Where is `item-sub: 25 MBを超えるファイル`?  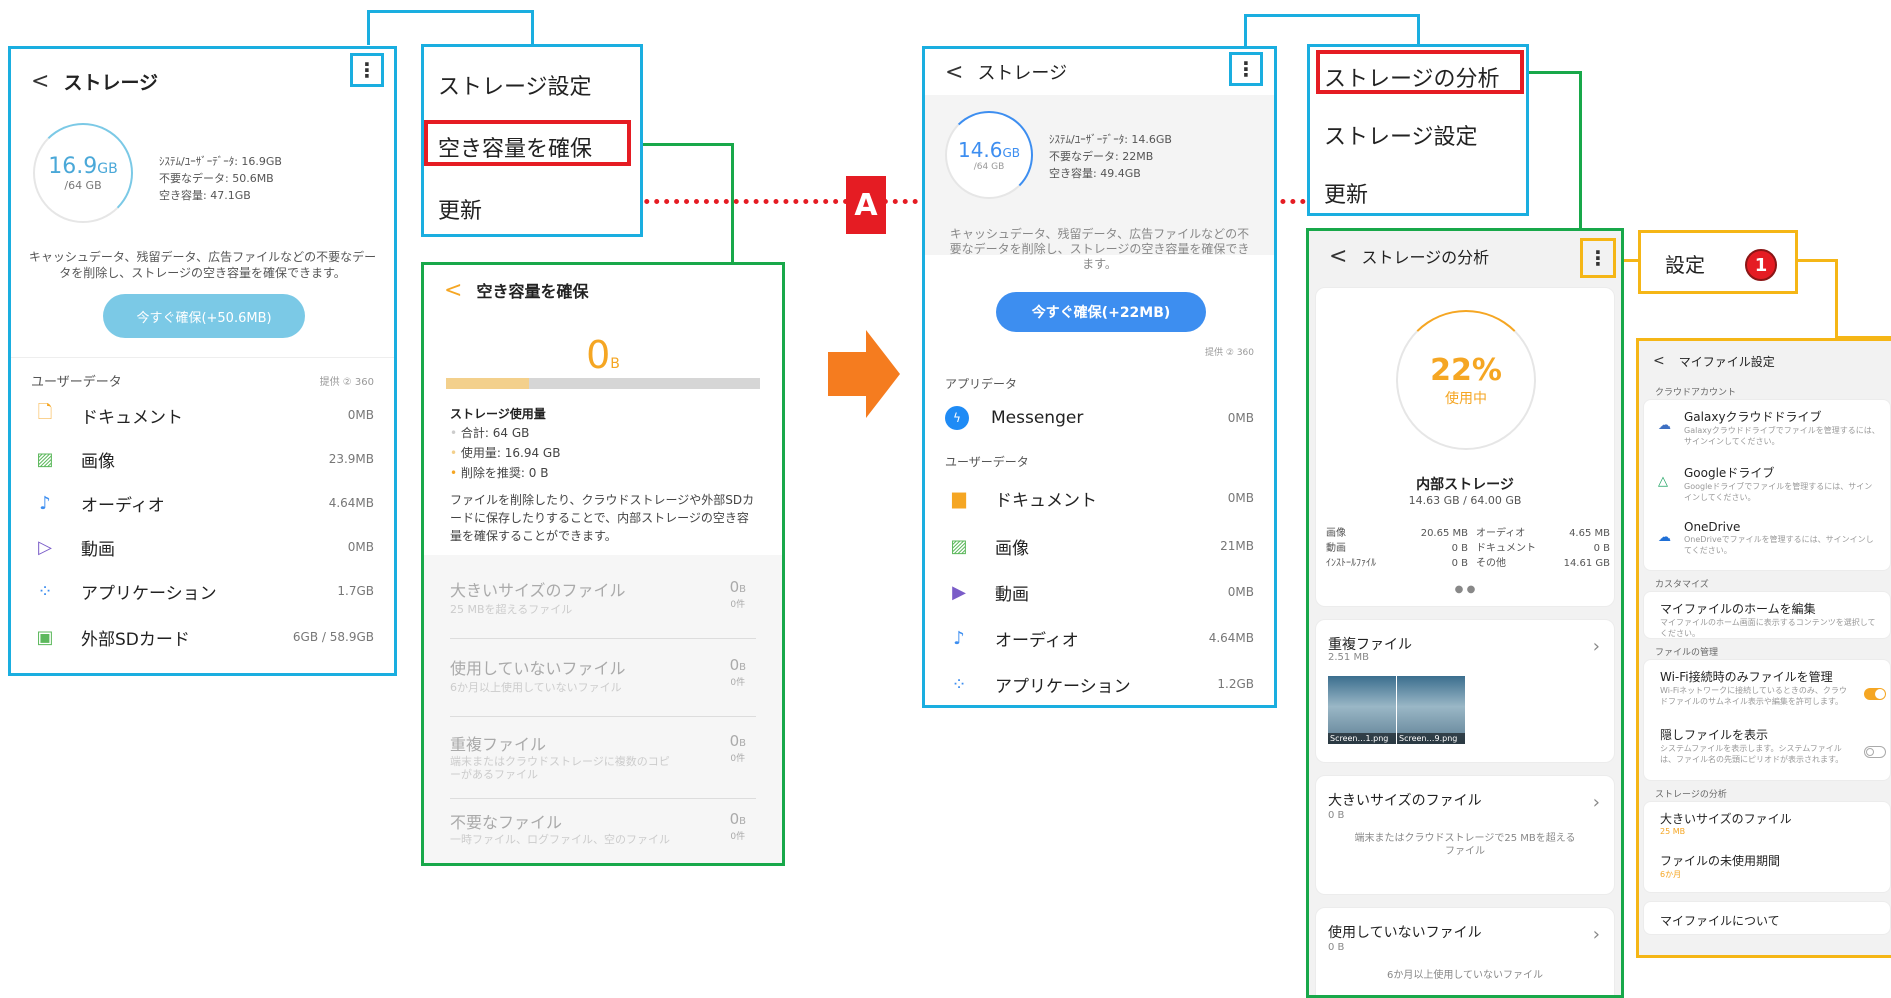 item-sub: 25 MBを超えるファイル is located at coordinates (511, 609).